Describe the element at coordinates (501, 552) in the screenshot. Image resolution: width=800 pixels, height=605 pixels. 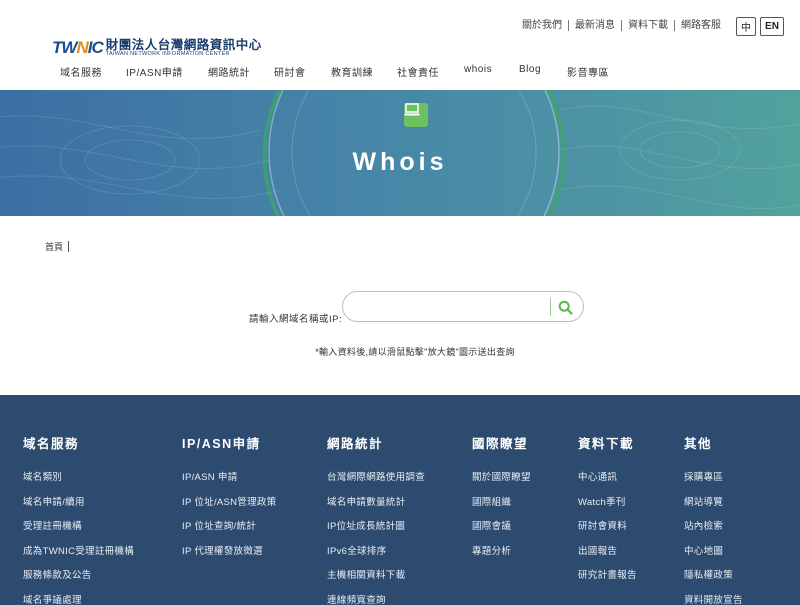
I see `footer-link: 專題分析` at that location.